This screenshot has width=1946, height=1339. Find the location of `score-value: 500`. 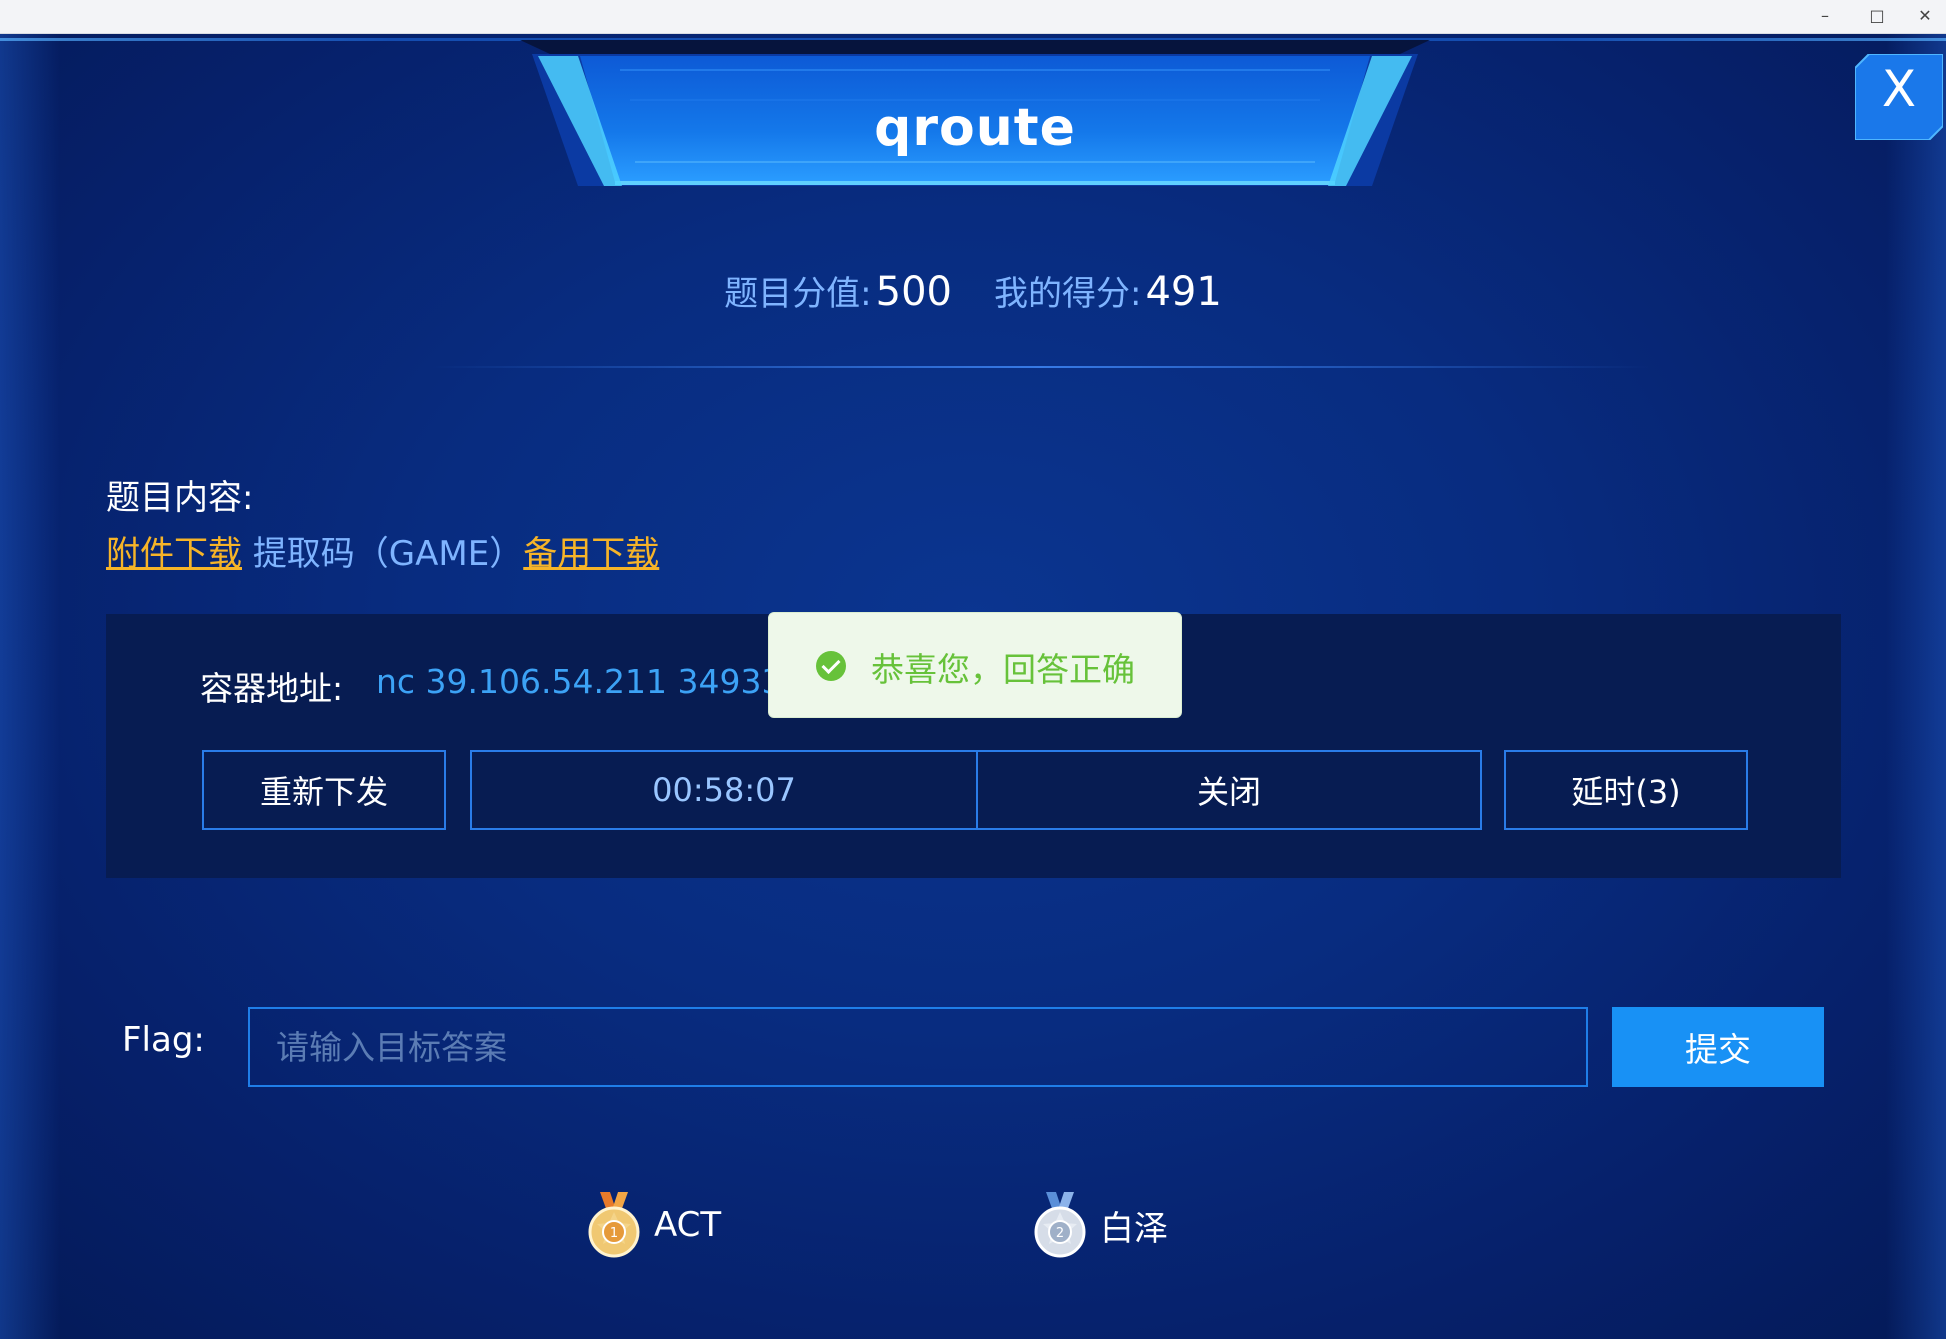

score-value: 500 is located at coordinates (913, 292).